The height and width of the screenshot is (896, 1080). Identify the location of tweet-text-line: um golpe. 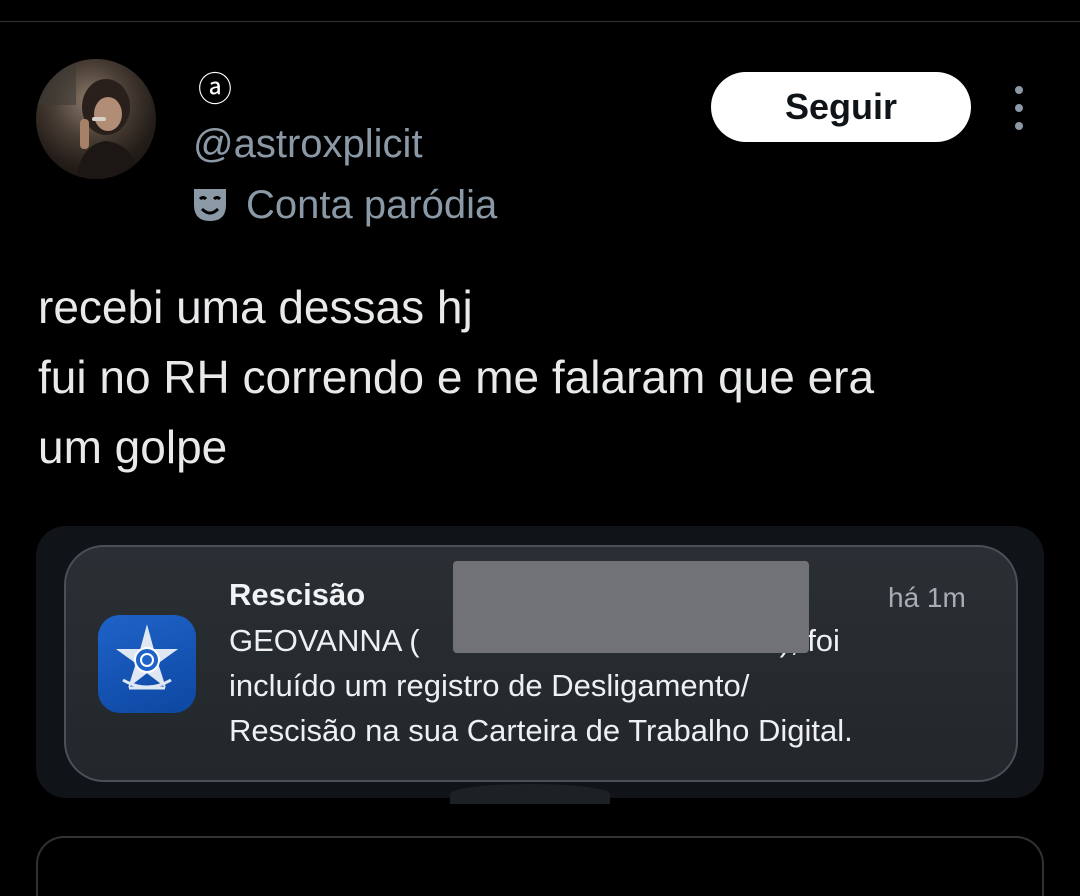
(133, 447).